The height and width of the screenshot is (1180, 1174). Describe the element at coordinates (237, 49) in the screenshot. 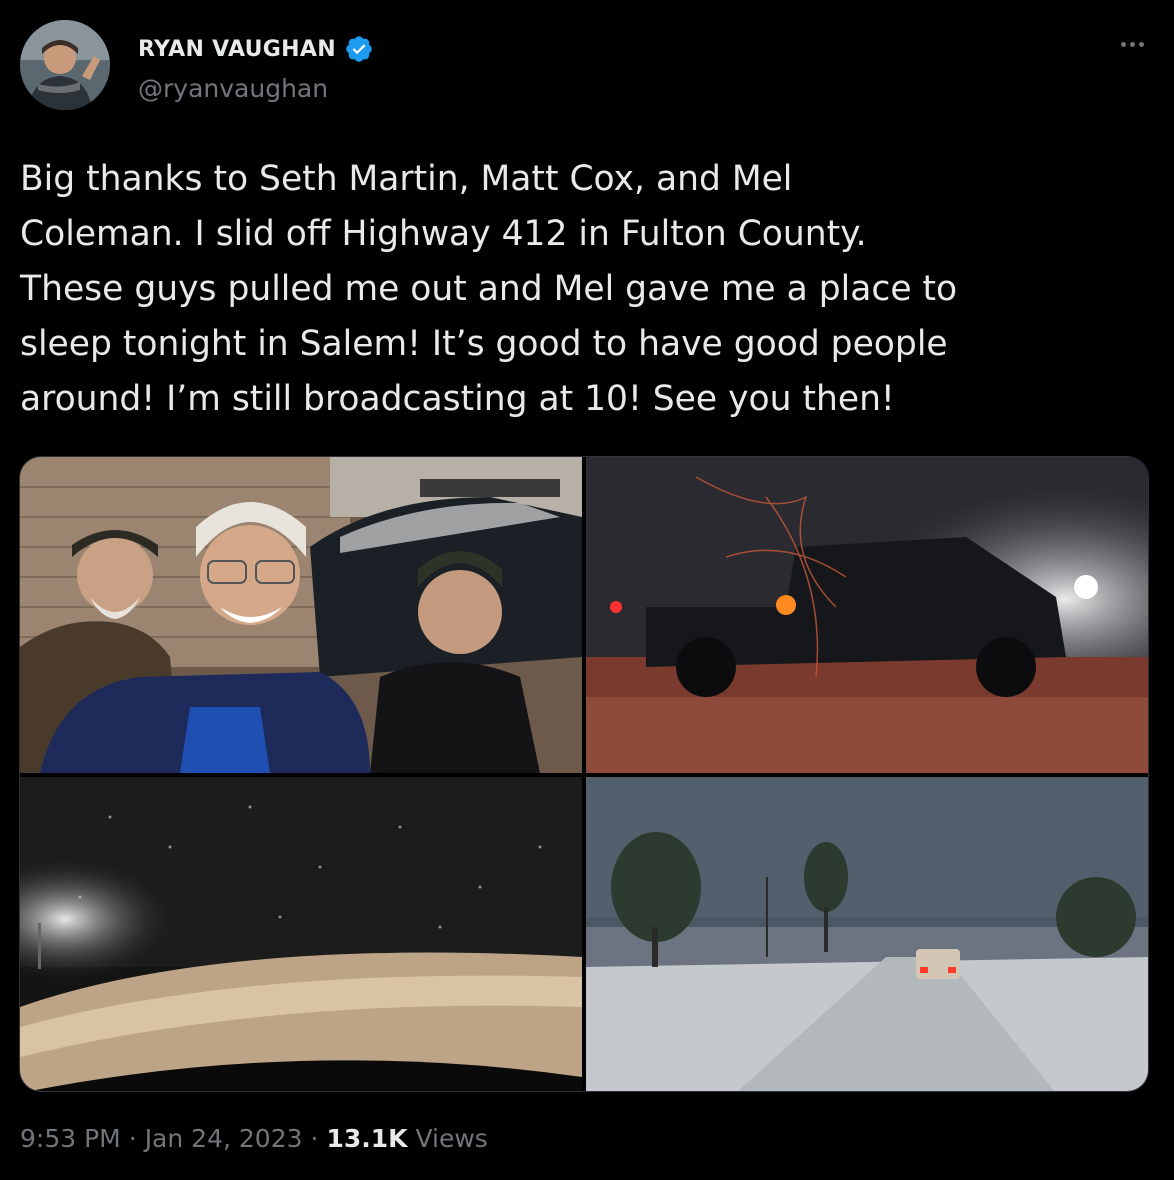

I see `display-name: RYAN VAUGHAN` at that location.